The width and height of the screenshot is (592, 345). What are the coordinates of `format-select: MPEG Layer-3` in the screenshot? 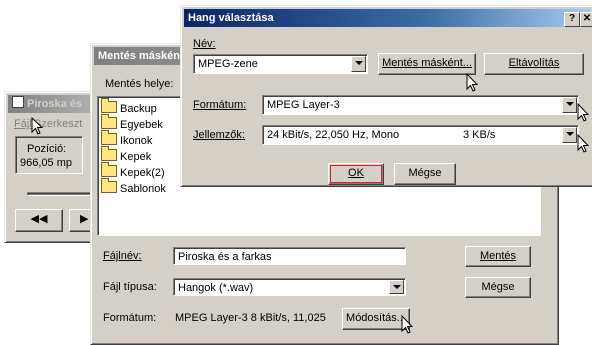 It's located at (420, 105).